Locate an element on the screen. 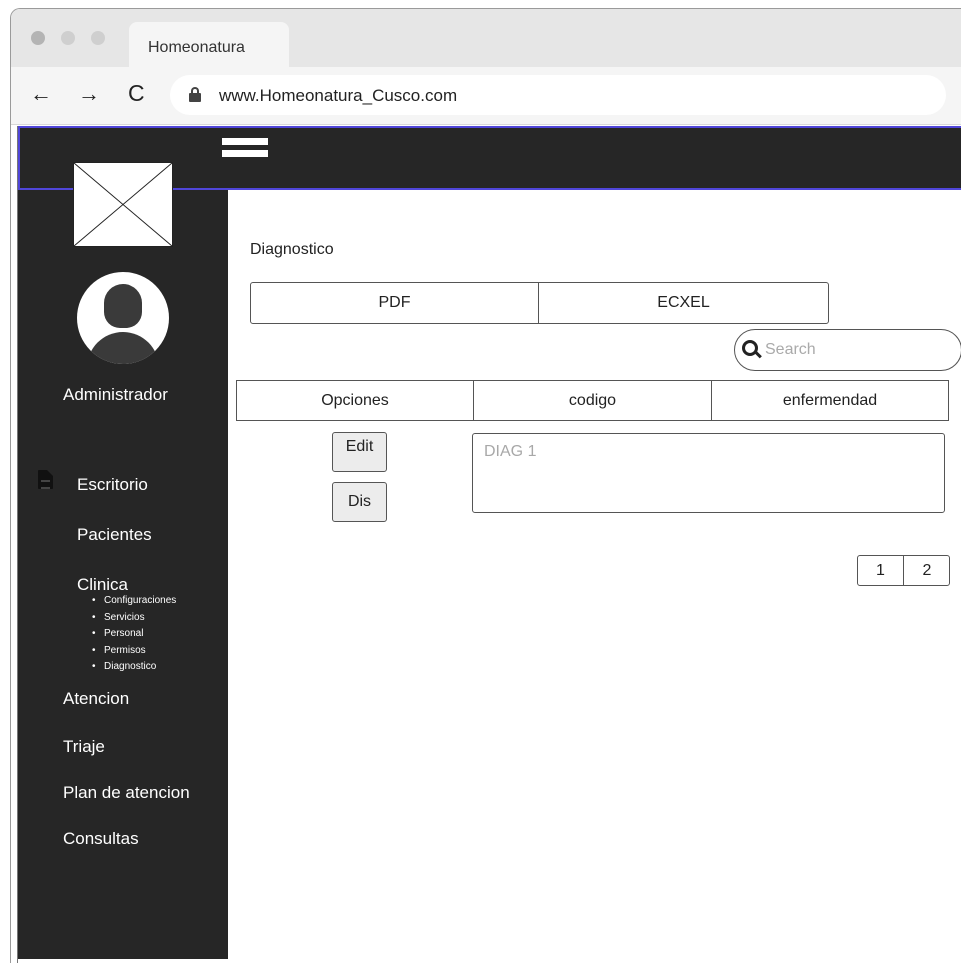  column-header-opciones: Opciones is located at coordinates (355, 400).